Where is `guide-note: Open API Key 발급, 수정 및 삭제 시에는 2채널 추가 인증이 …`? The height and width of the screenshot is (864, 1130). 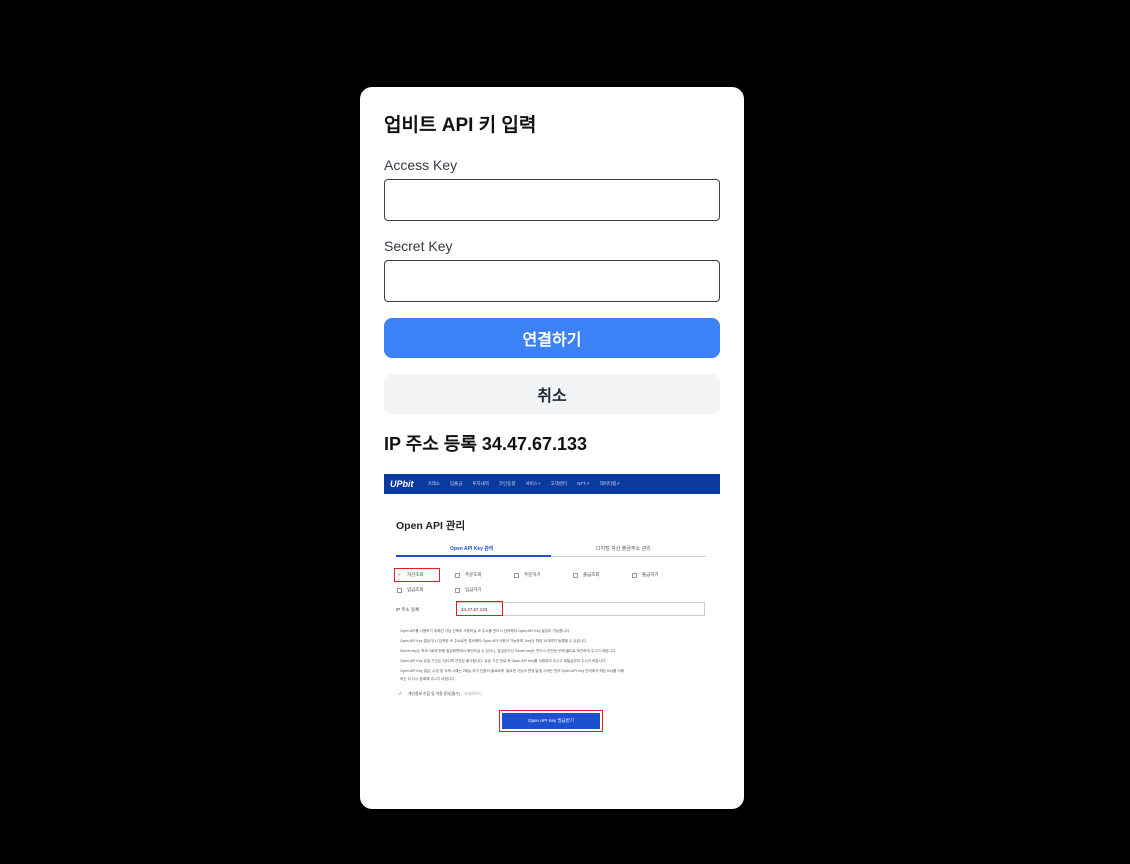
guide-note: Open API Key 발급, 수정 및 삭제 시에는 2채널 추가 인증이 … is located at coordinates (512, 671).